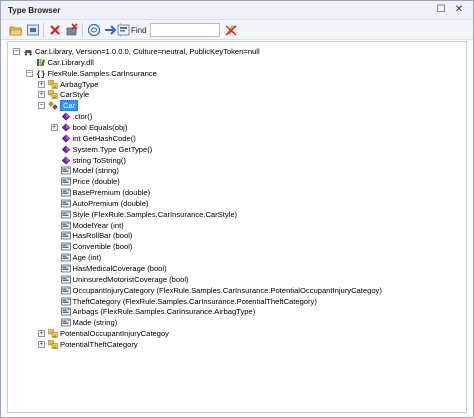 The width and height of the screenshot is (474, 418). What do you see at coordinates (120, 268) in the screenshot?
I see `tree-node-label: HasMedicalCoverage (bool)` at bounding box center [120, 268].